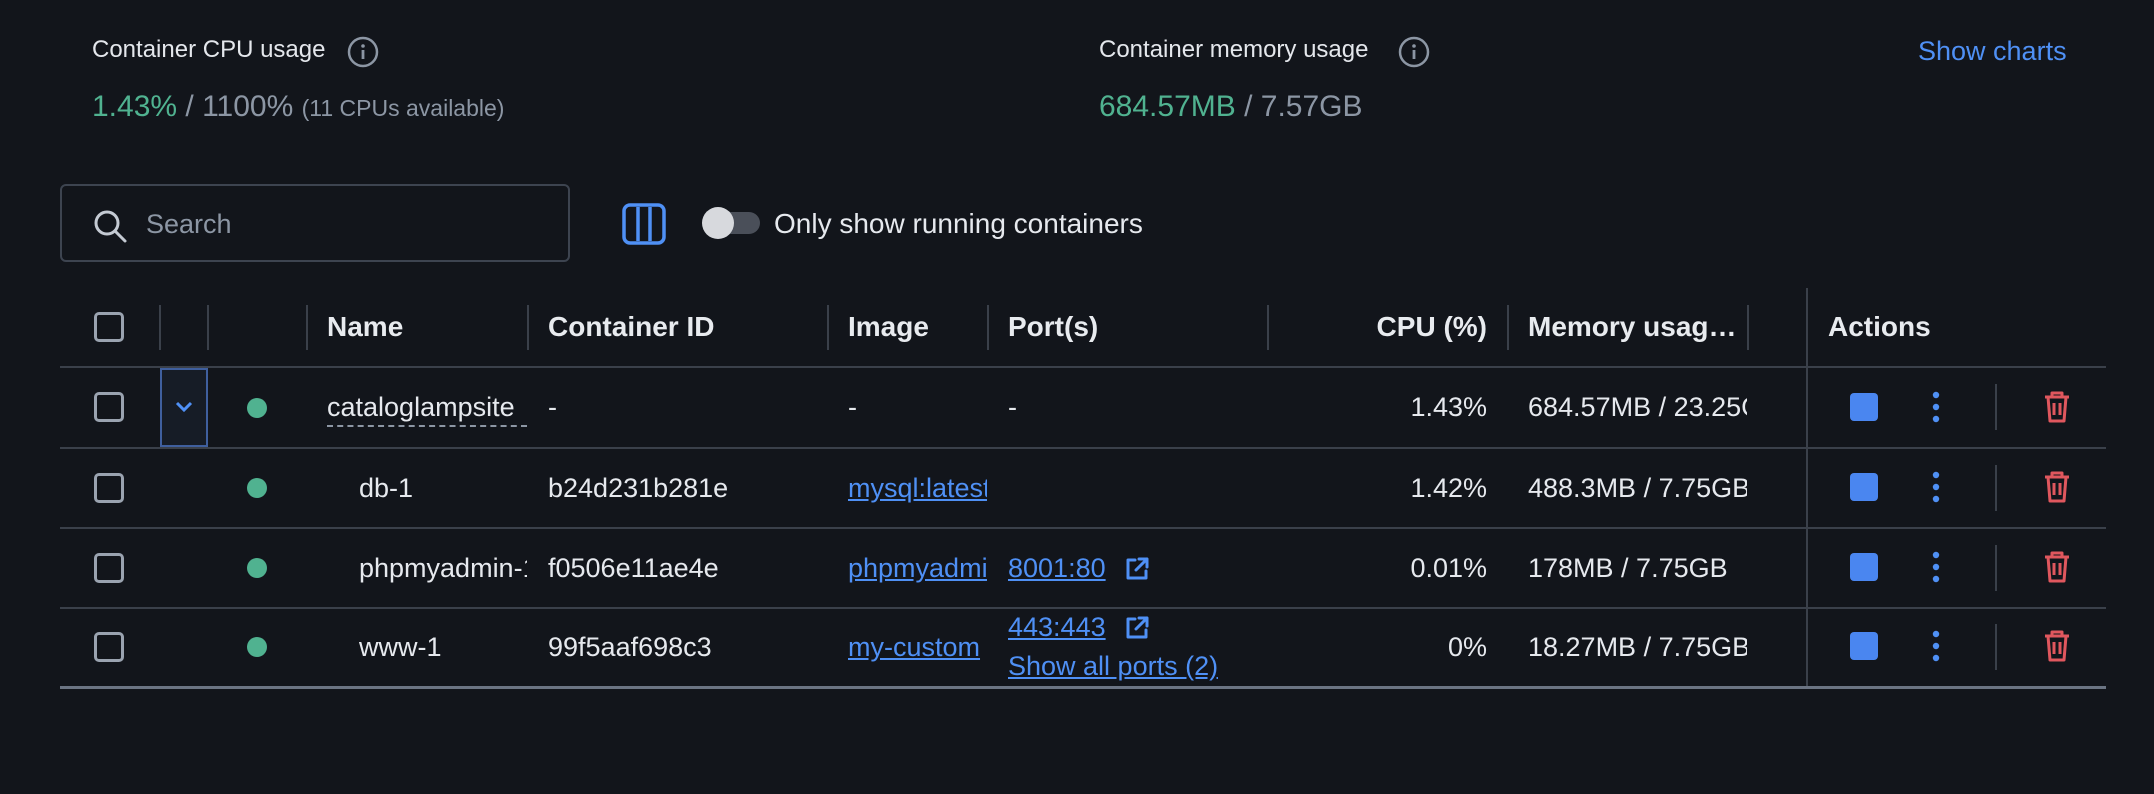 This screenshot has width=2154, height=794. I want to click on memory-value: 684.57MB / 23.25GB, so click(1637, 407).